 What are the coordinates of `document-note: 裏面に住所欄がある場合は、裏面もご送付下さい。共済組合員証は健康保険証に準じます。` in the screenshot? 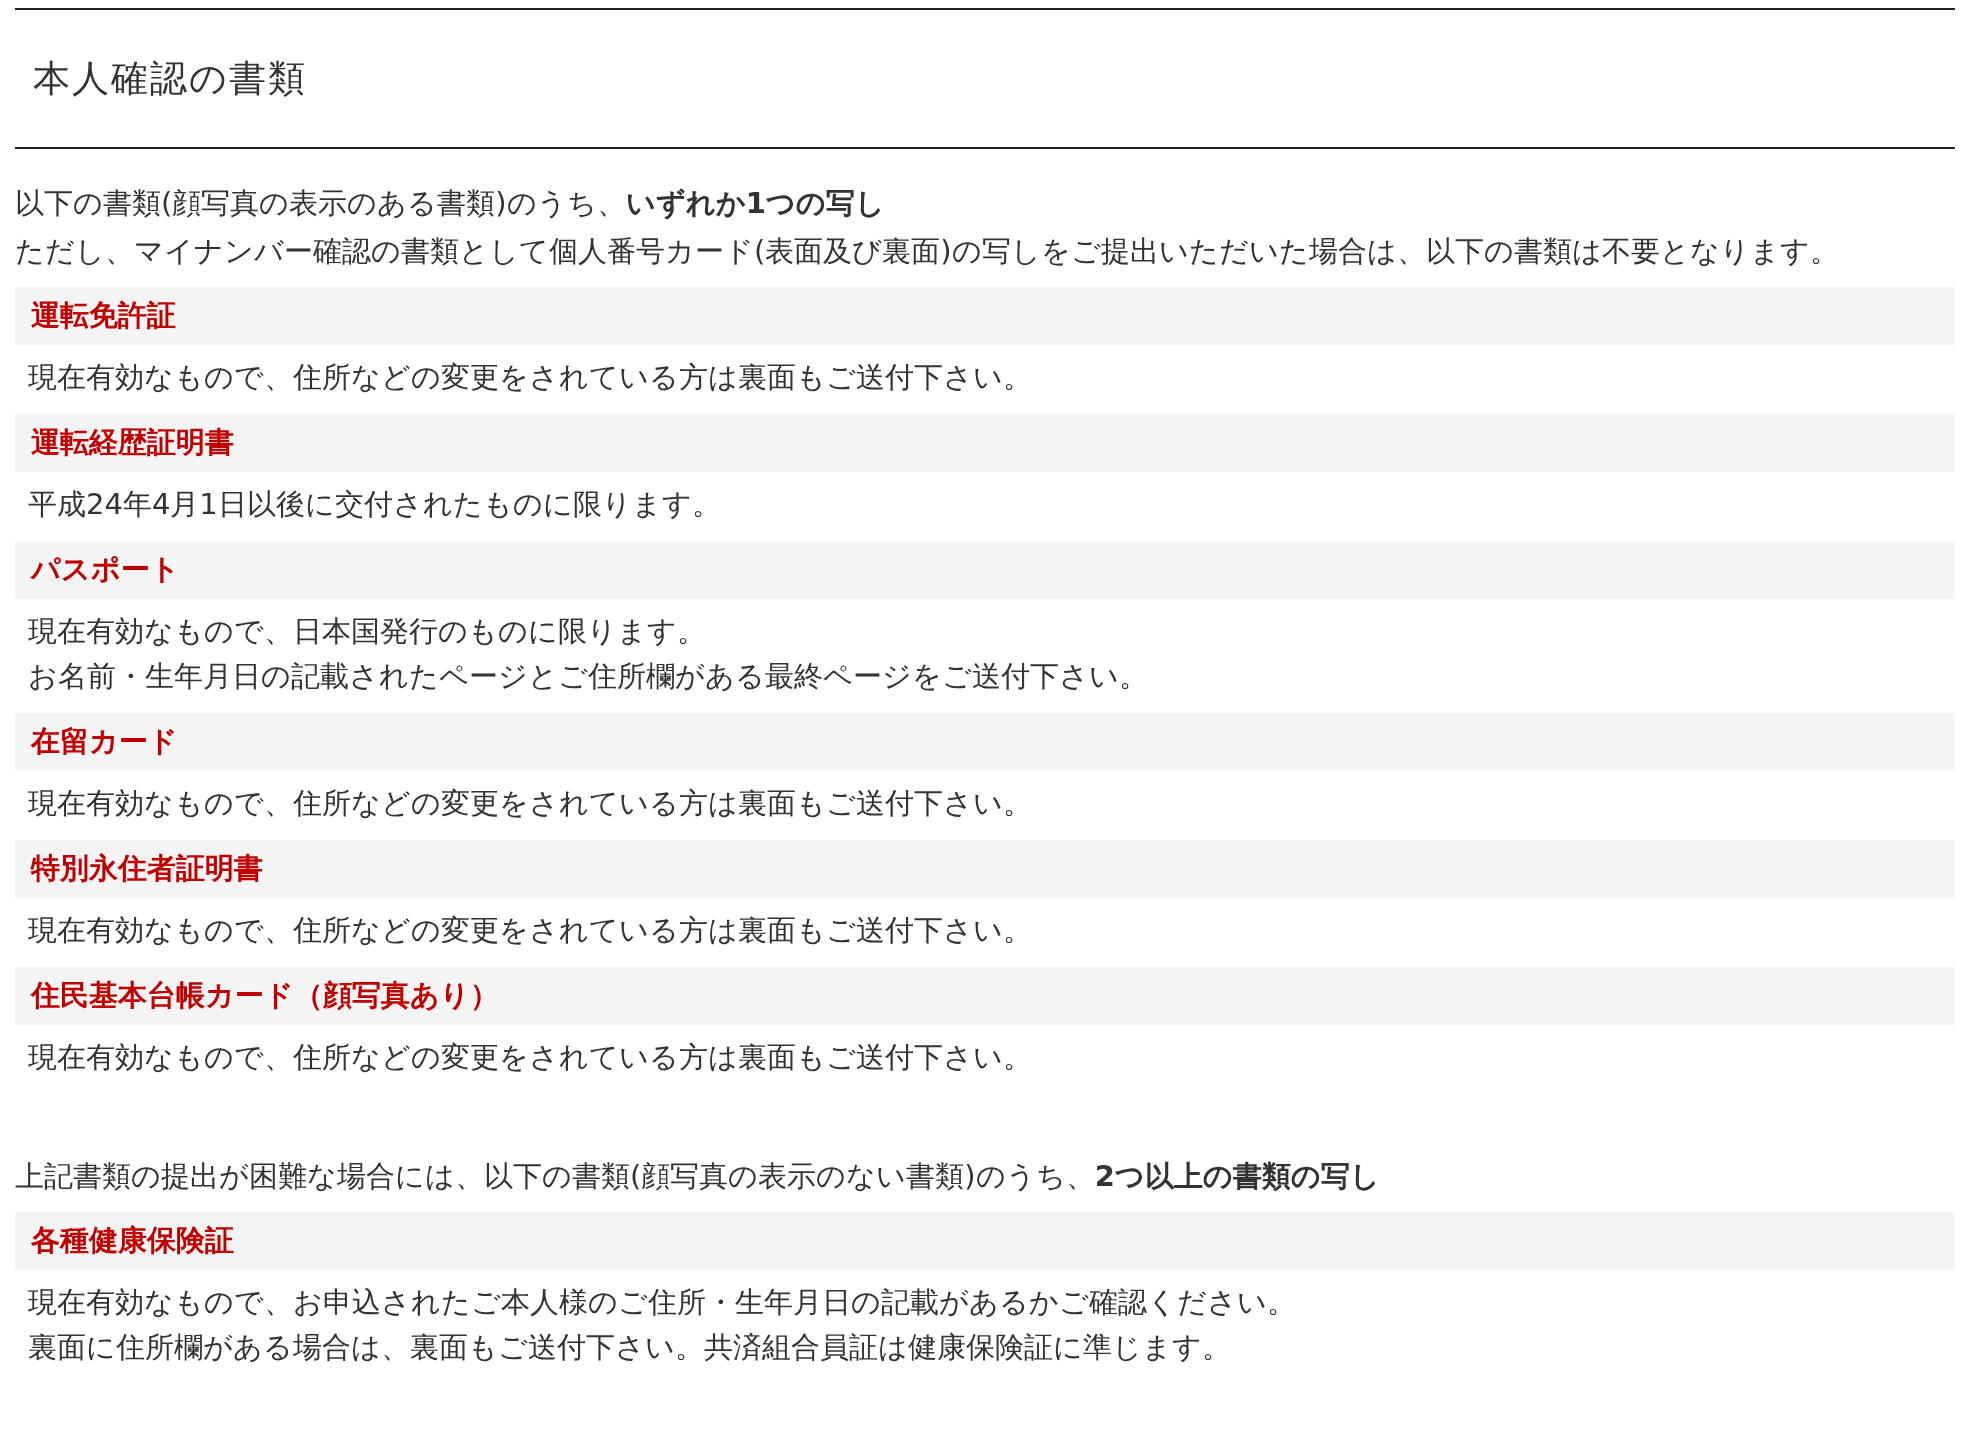 It's located at (630, 1347).